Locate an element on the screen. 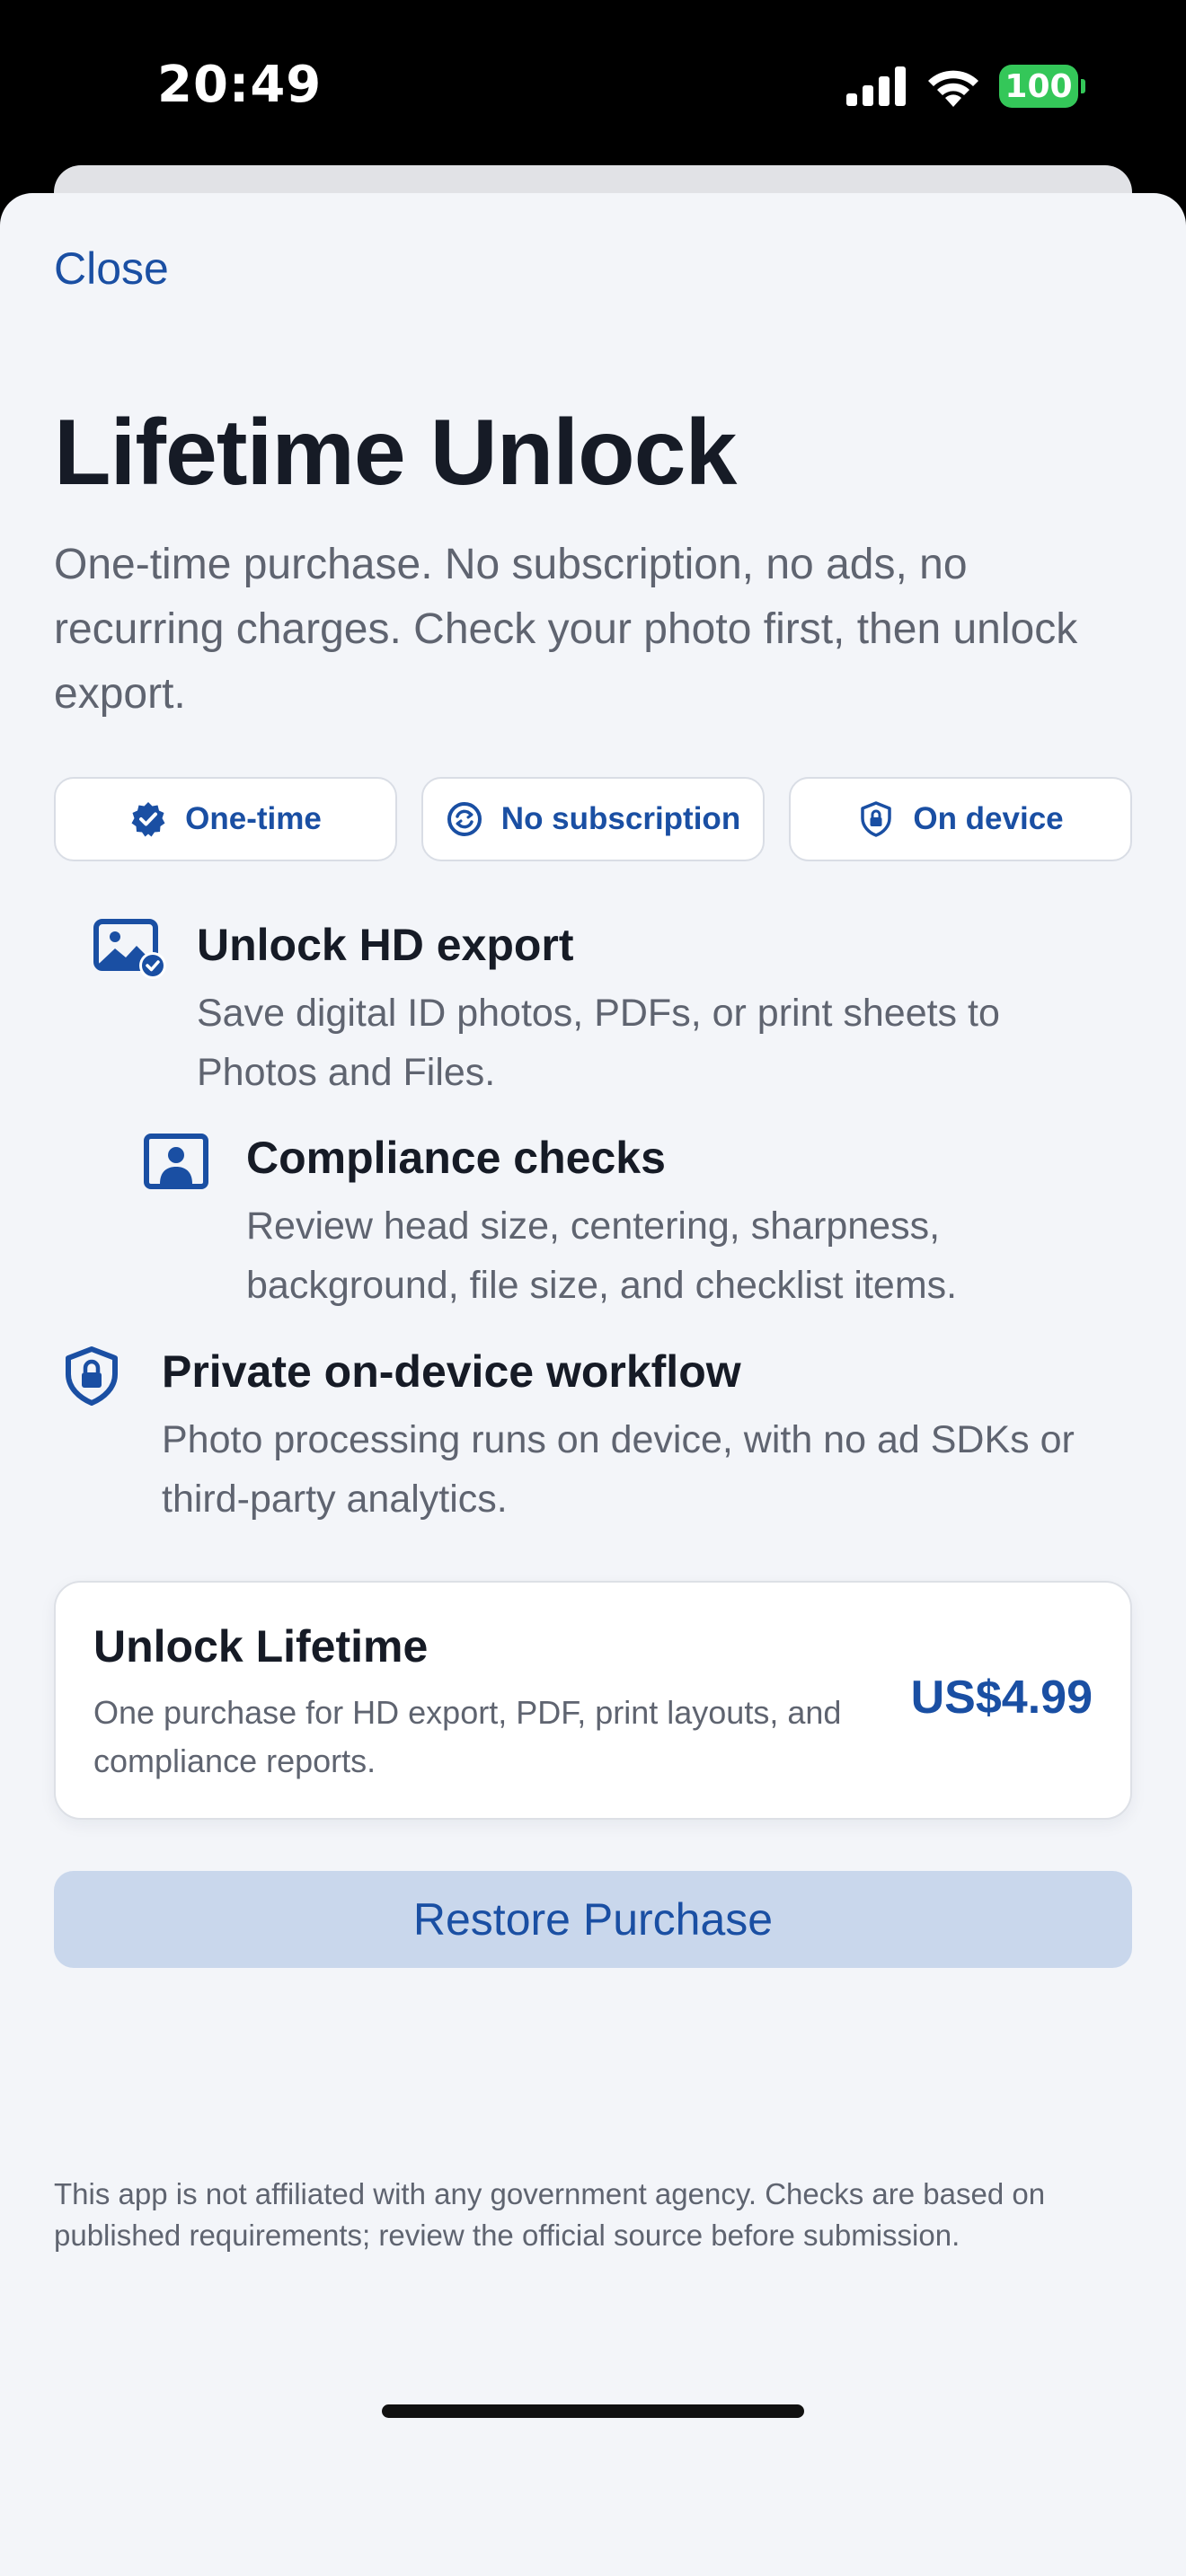 Image resolution: width=1186 pixels, height=2576 pixels. battery-icon: 100 is located at coordinates (1042, 86).